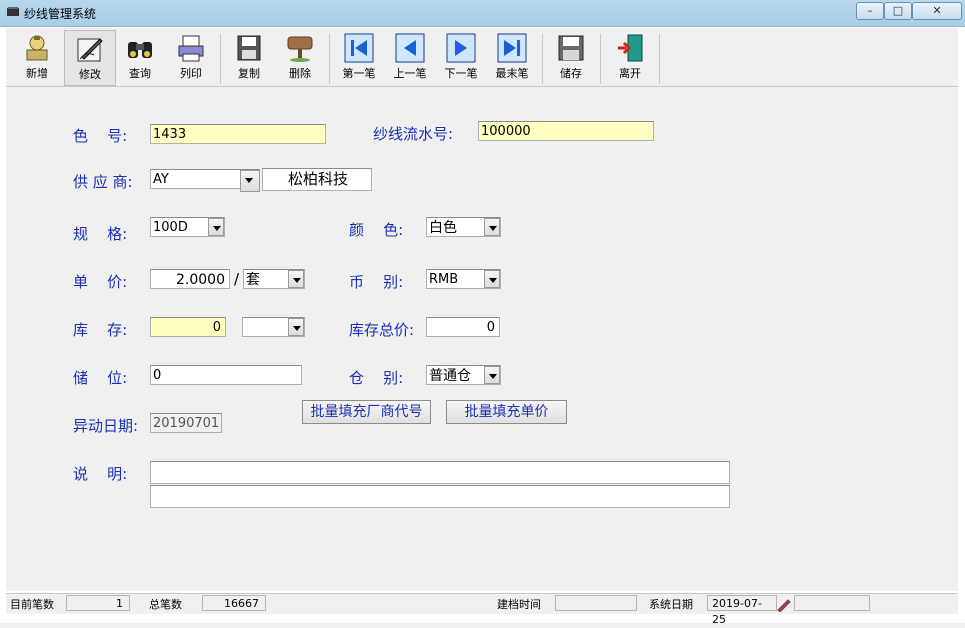 The width and height of the screenshot is (965, 628). Describe the element at coordinates (359, 73) in the screenshot. I see `first-record-label: 第一笔` at that location.